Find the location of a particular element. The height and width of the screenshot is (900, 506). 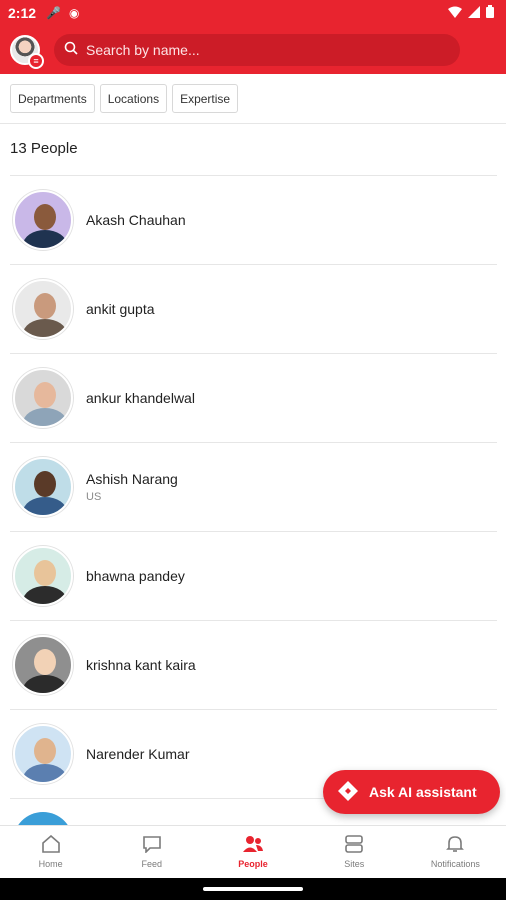

person-location: US is located at coordinates (94, 497).